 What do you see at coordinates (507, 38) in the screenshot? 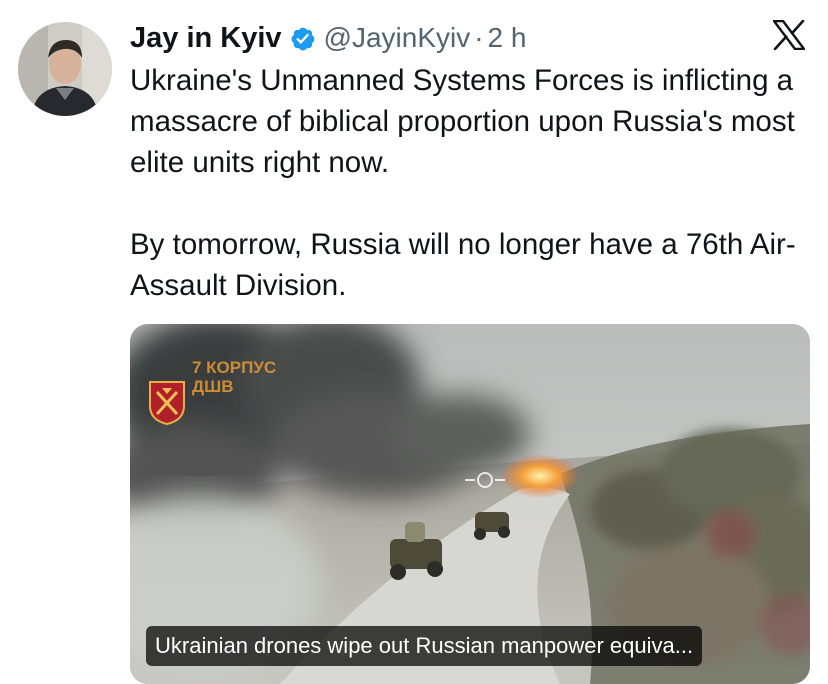
I see `timestamp: 2 h` at bounding box center [507, 38].